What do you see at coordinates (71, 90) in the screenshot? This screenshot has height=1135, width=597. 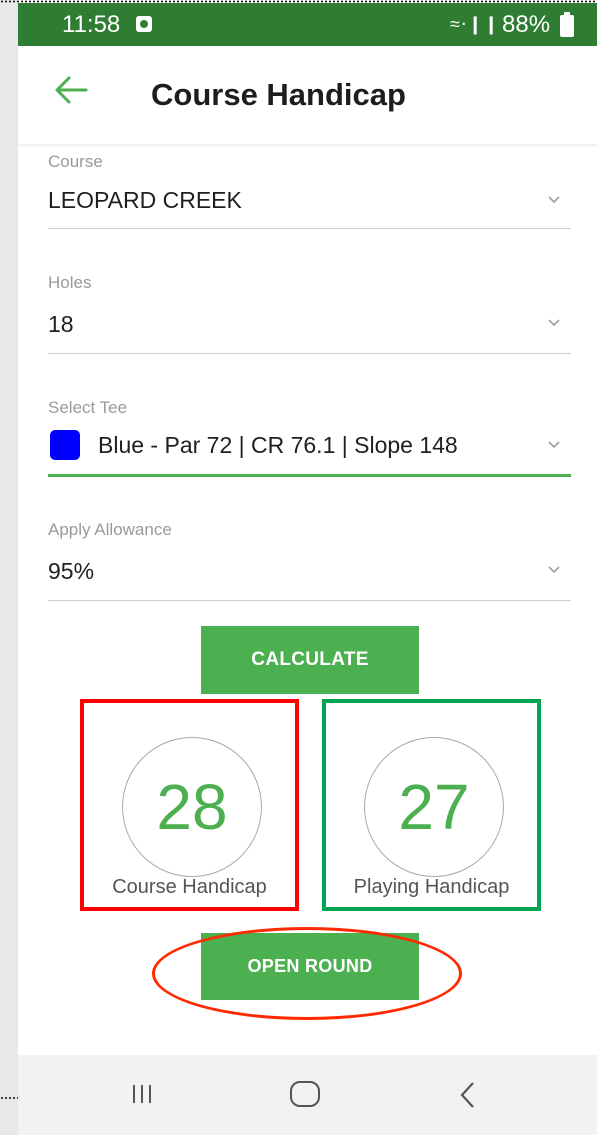 I see `arrow-left-icon` at bounding box center [71, 90].